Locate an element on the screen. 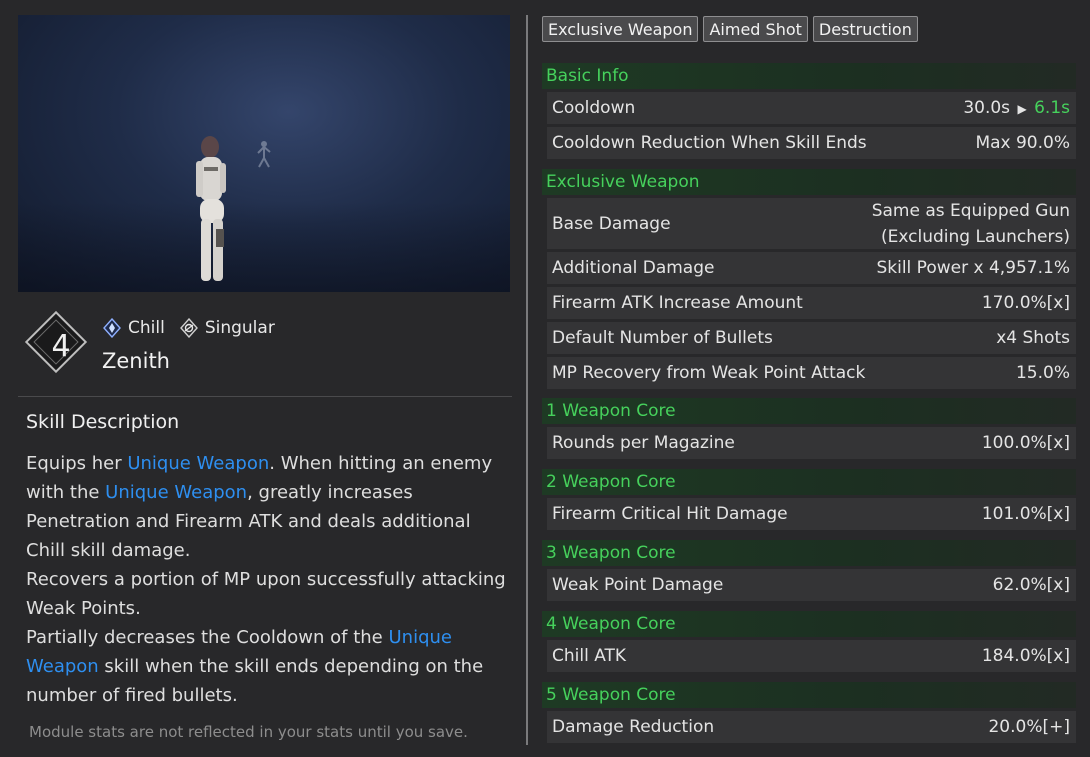 The width and height of the screenshot is (1090, 757). stat-value: 170.0%[x] is located at coordinates (1025, 303).